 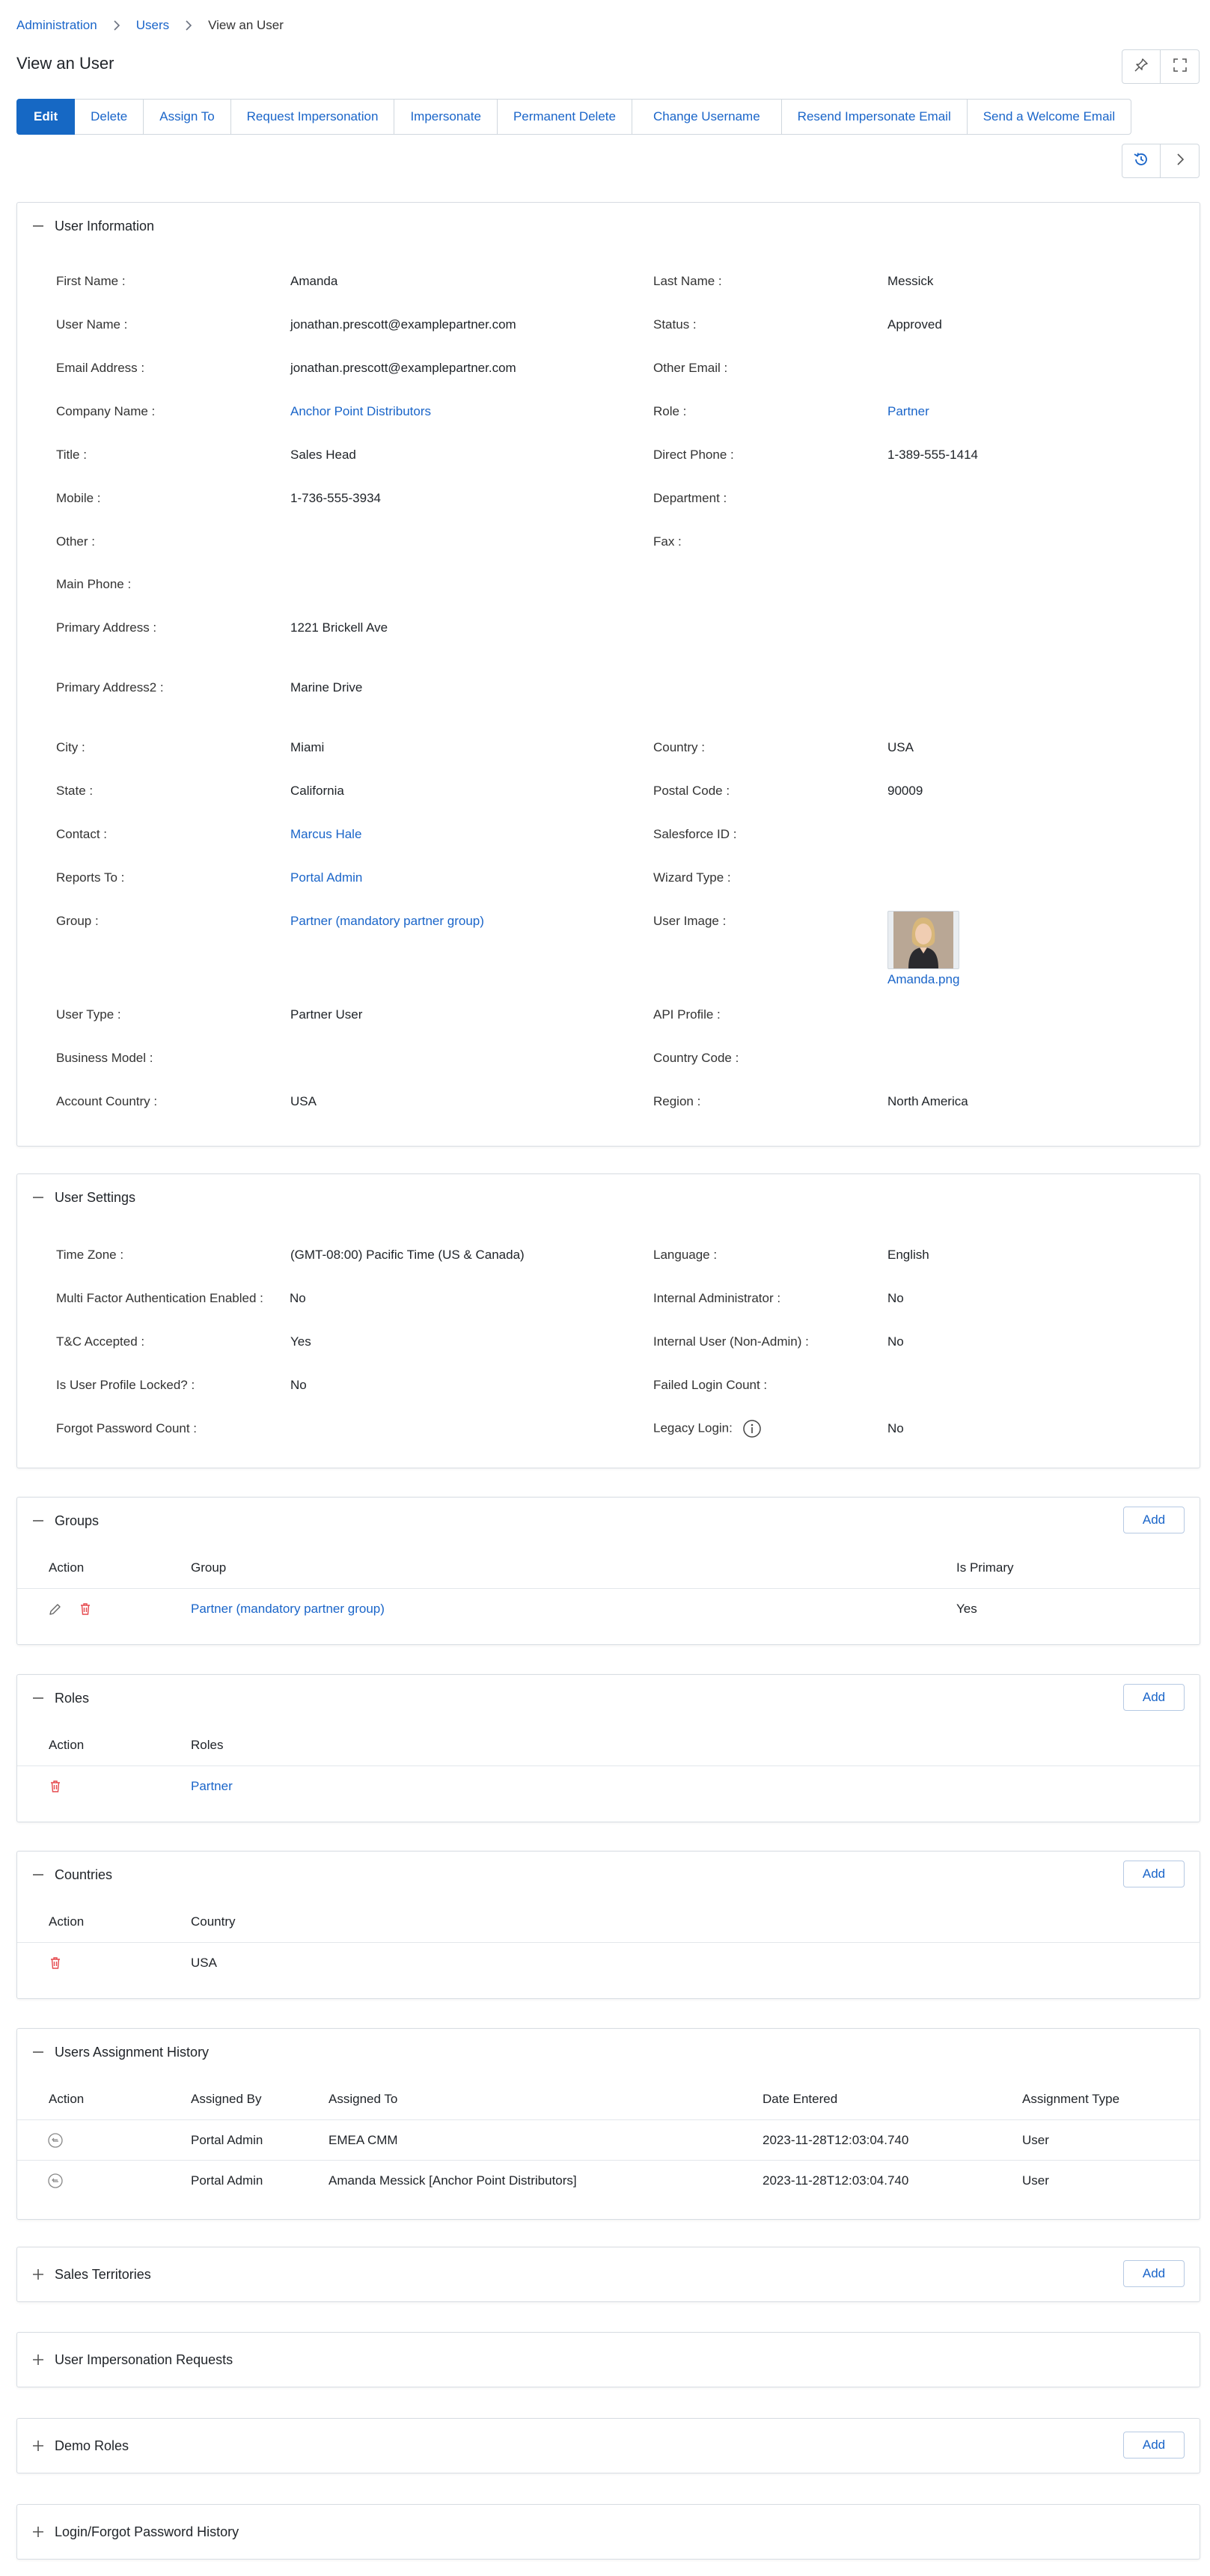 What do you see at coordinates (91, 877) in the screenshot?
I see `reports-to-label: Reports To :` at bounding box center [91, 877].